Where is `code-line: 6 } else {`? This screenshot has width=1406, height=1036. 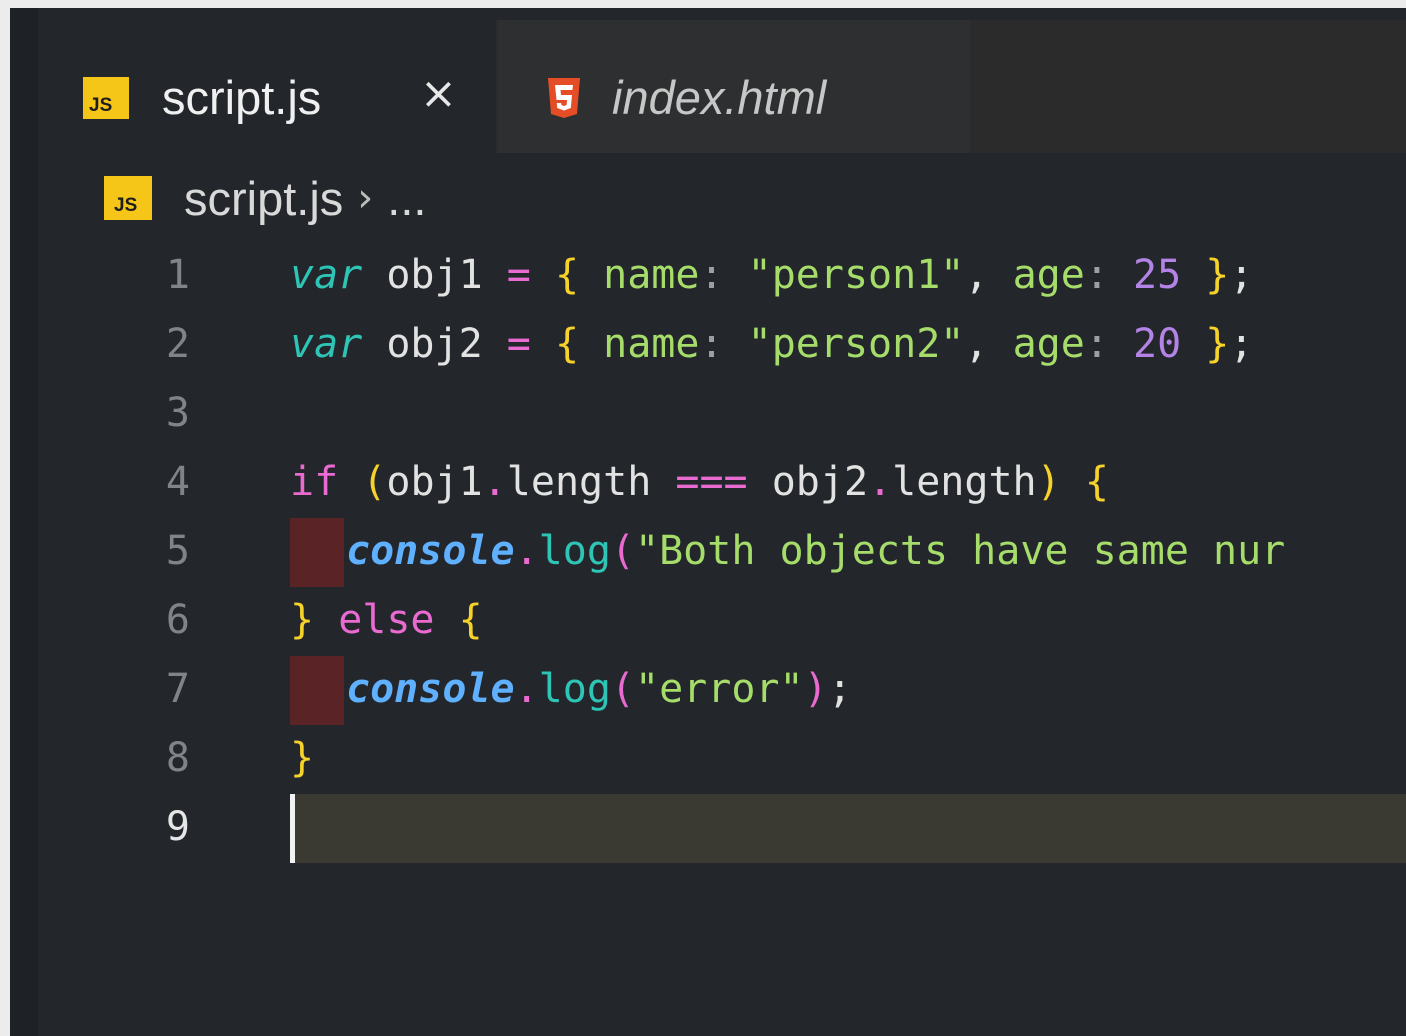
code-line: 6 } else { is located at coordinates (708, 621).